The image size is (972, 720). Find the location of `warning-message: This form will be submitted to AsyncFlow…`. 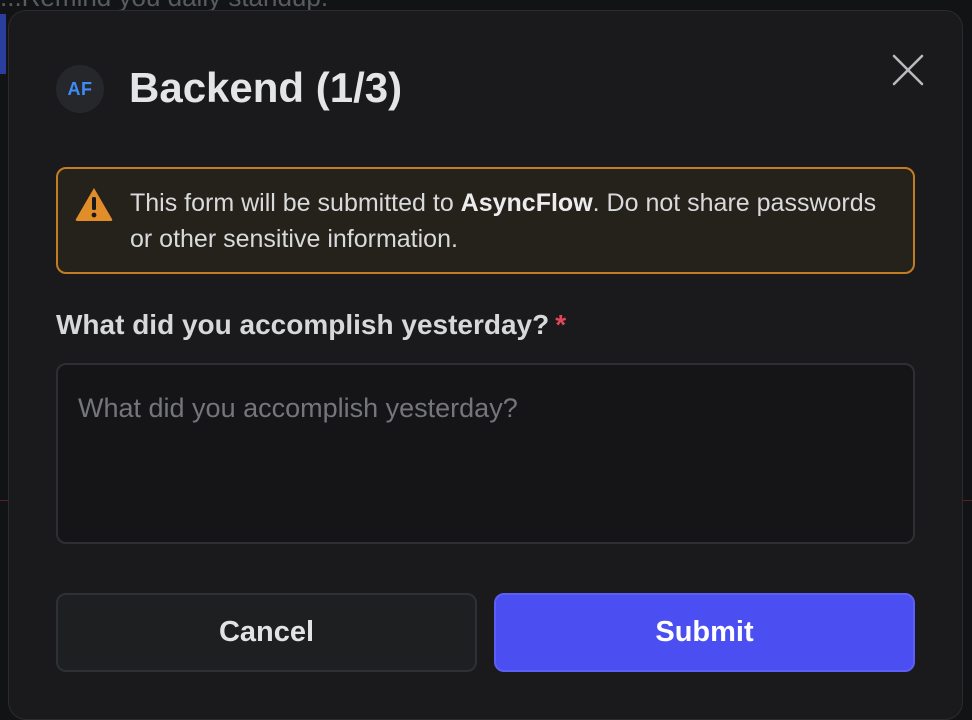

warning-message: This form will be submitted to AsyncFlow… is located at coordinates (510, 221).